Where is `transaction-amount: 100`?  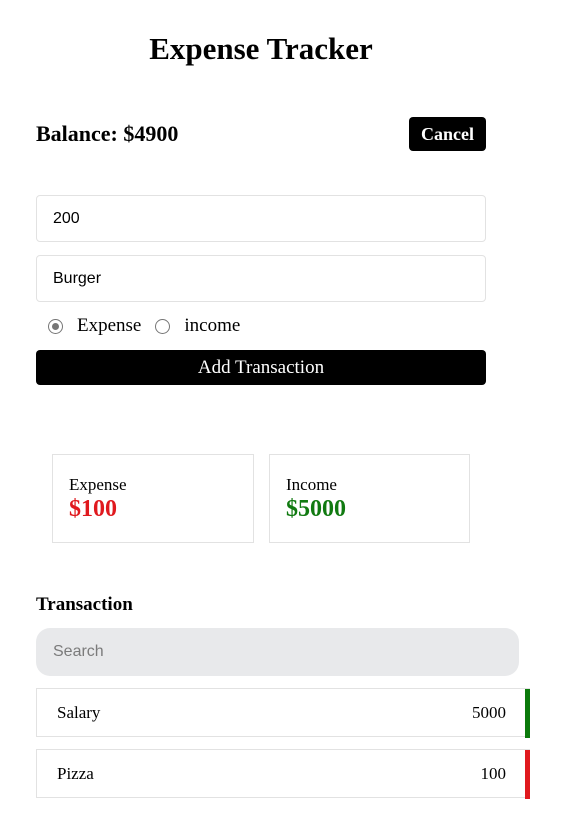 transaction-amount: 100 is located at coordinates (493, 773).